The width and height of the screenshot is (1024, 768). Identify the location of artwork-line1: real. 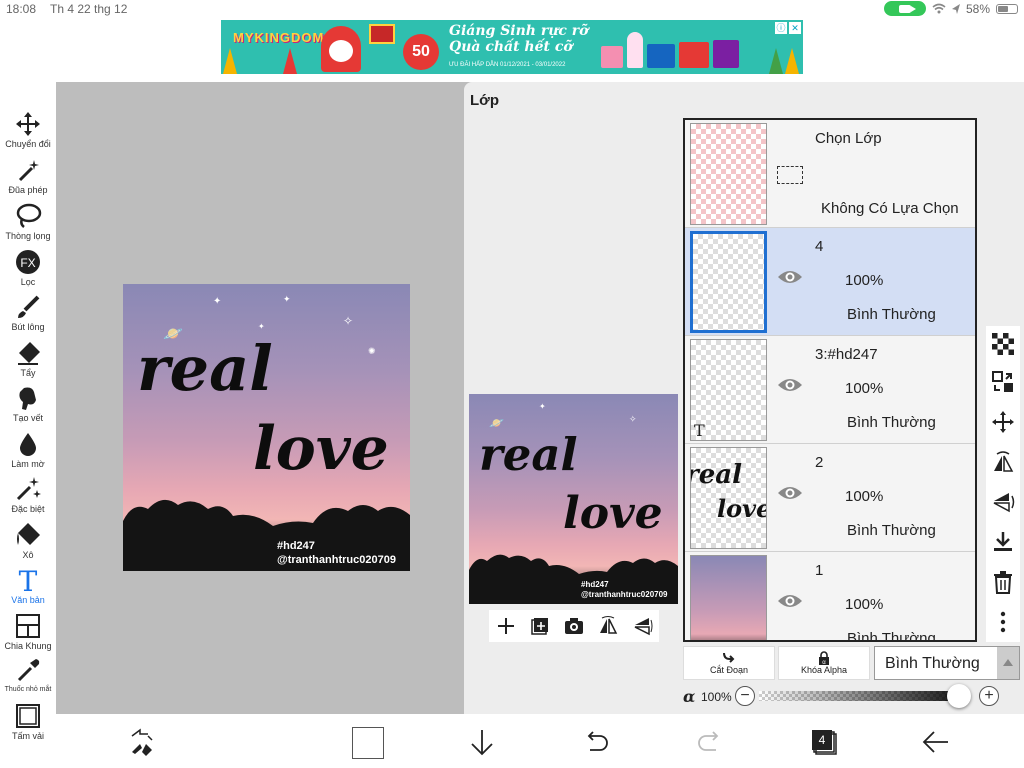
(205, 368).